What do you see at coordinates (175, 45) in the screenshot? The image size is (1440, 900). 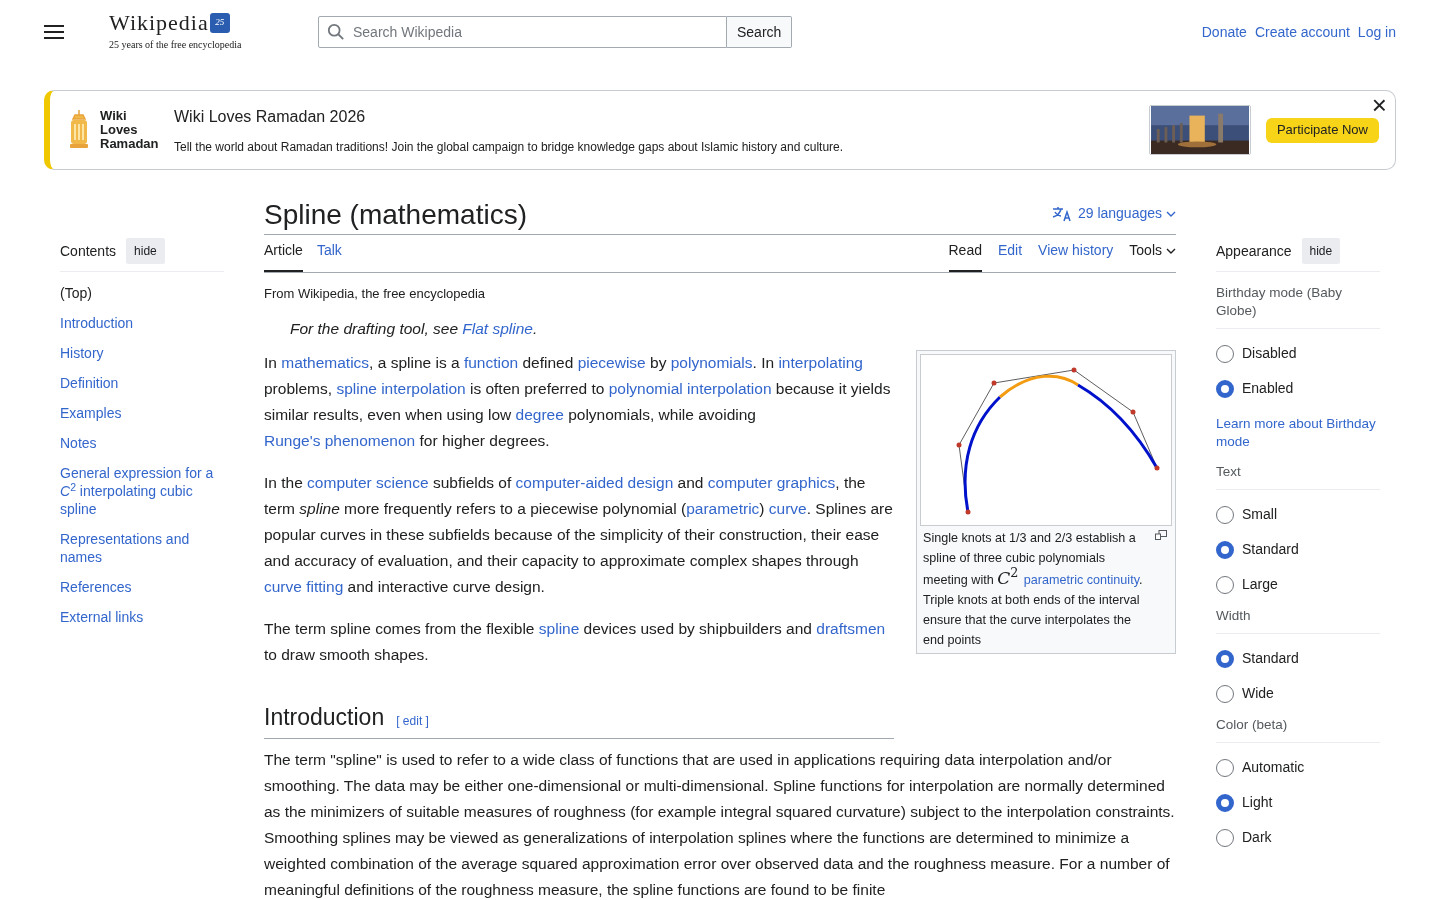 I see `logo-tagline: 25 years of the free encyclopedia` at bounding box center [175, 45].